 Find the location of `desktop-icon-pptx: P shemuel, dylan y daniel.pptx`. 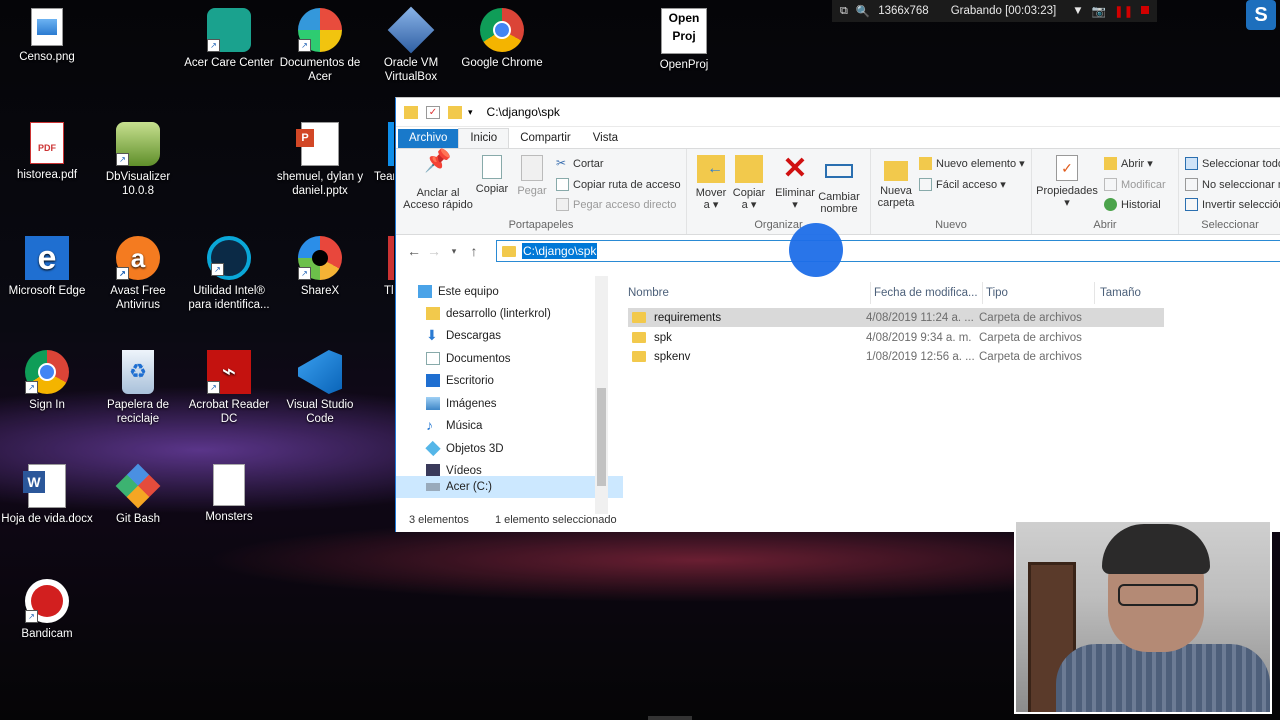

desktop-icon-pptx: P shemuel, dylan y daniel.pptx is located at coordinates (320, 160).